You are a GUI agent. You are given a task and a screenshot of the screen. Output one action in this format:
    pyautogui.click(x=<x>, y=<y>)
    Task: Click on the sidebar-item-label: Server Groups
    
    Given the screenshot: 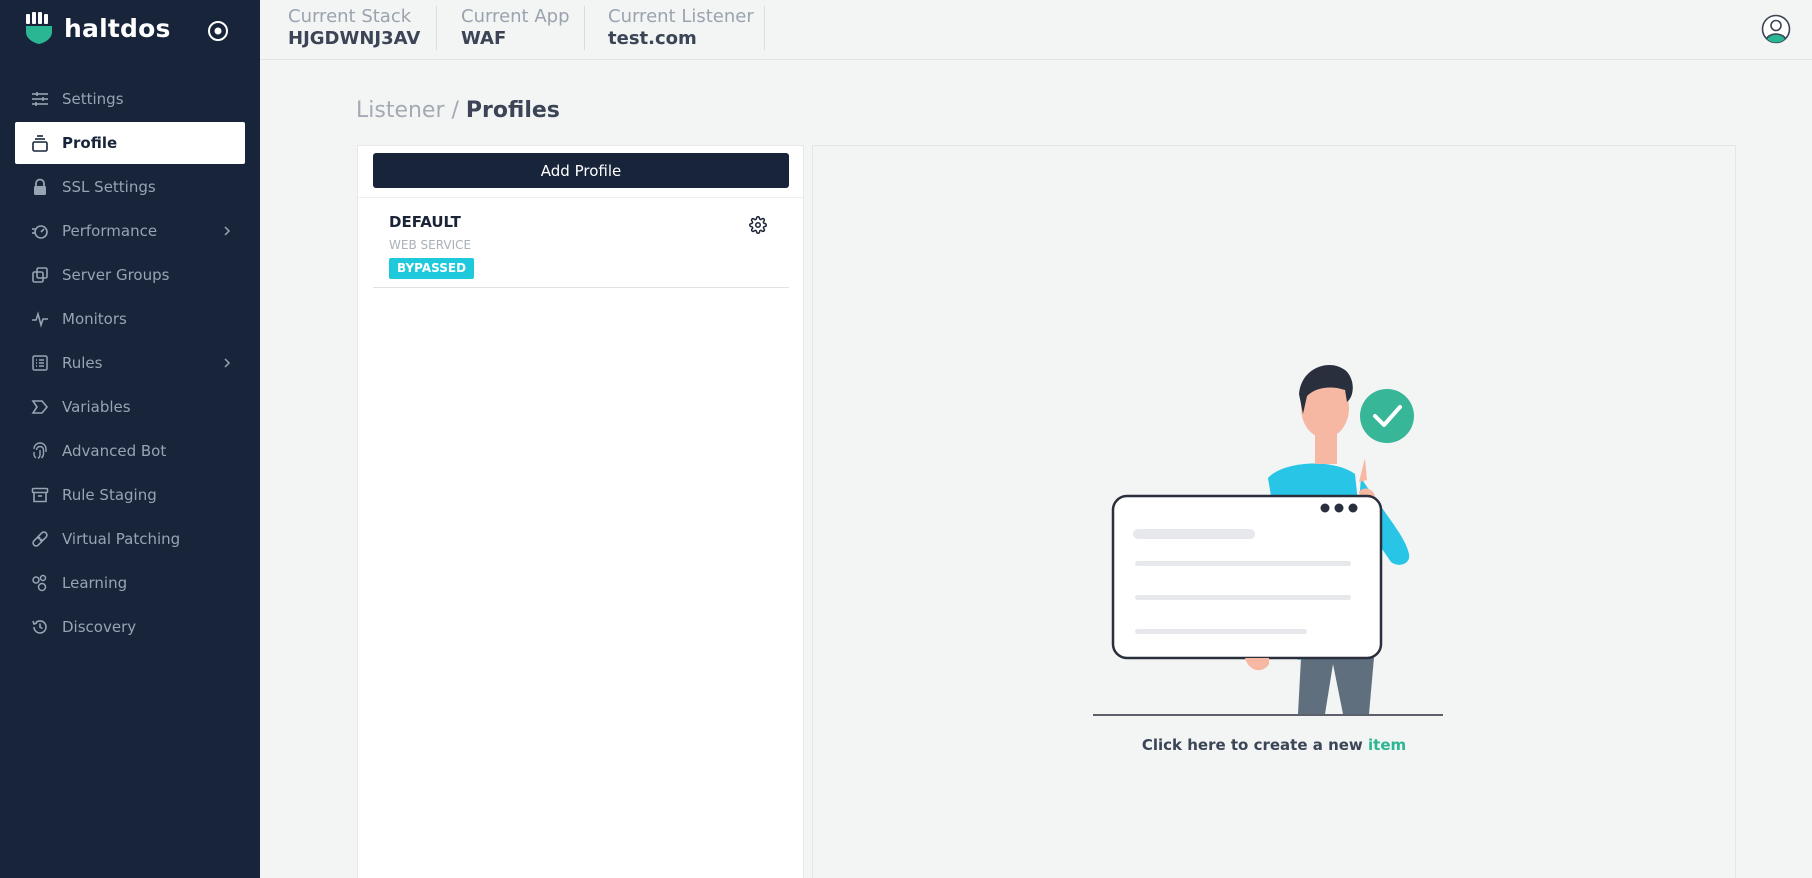 What is the action you would take?
    pyautogui.click(x=116, y=275)
    